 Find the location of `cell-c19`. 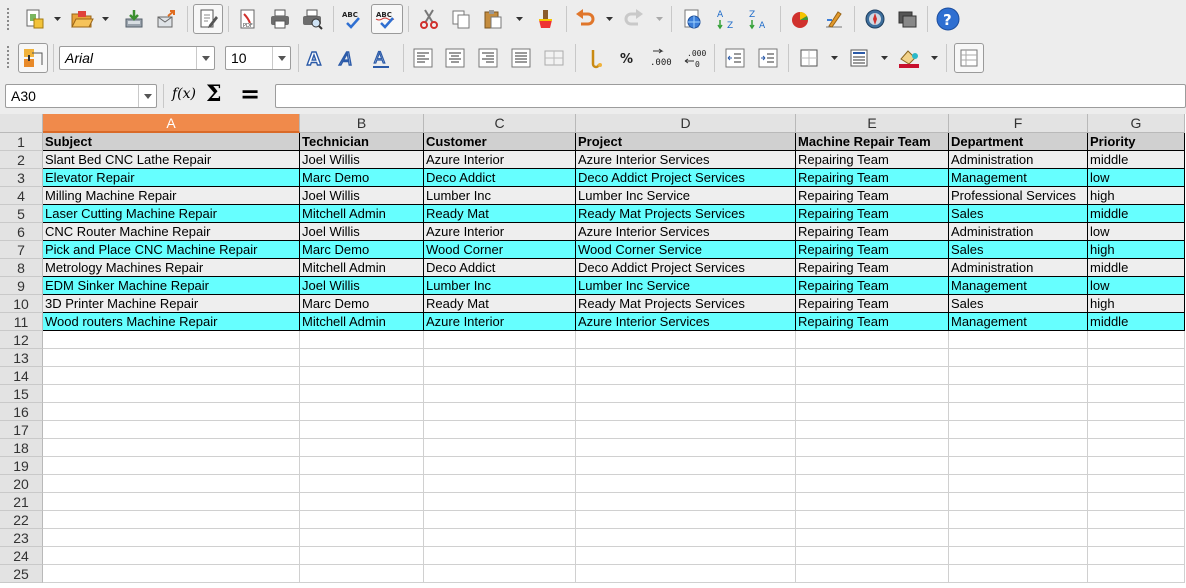

cell-c19 is located at coordinates (500, 466).